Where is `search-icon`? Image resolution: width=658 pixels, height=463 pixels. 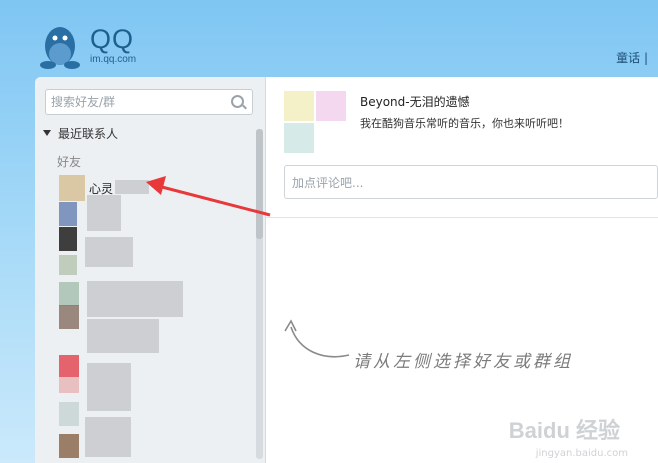
search-icon is located at coordinates (237, 101).